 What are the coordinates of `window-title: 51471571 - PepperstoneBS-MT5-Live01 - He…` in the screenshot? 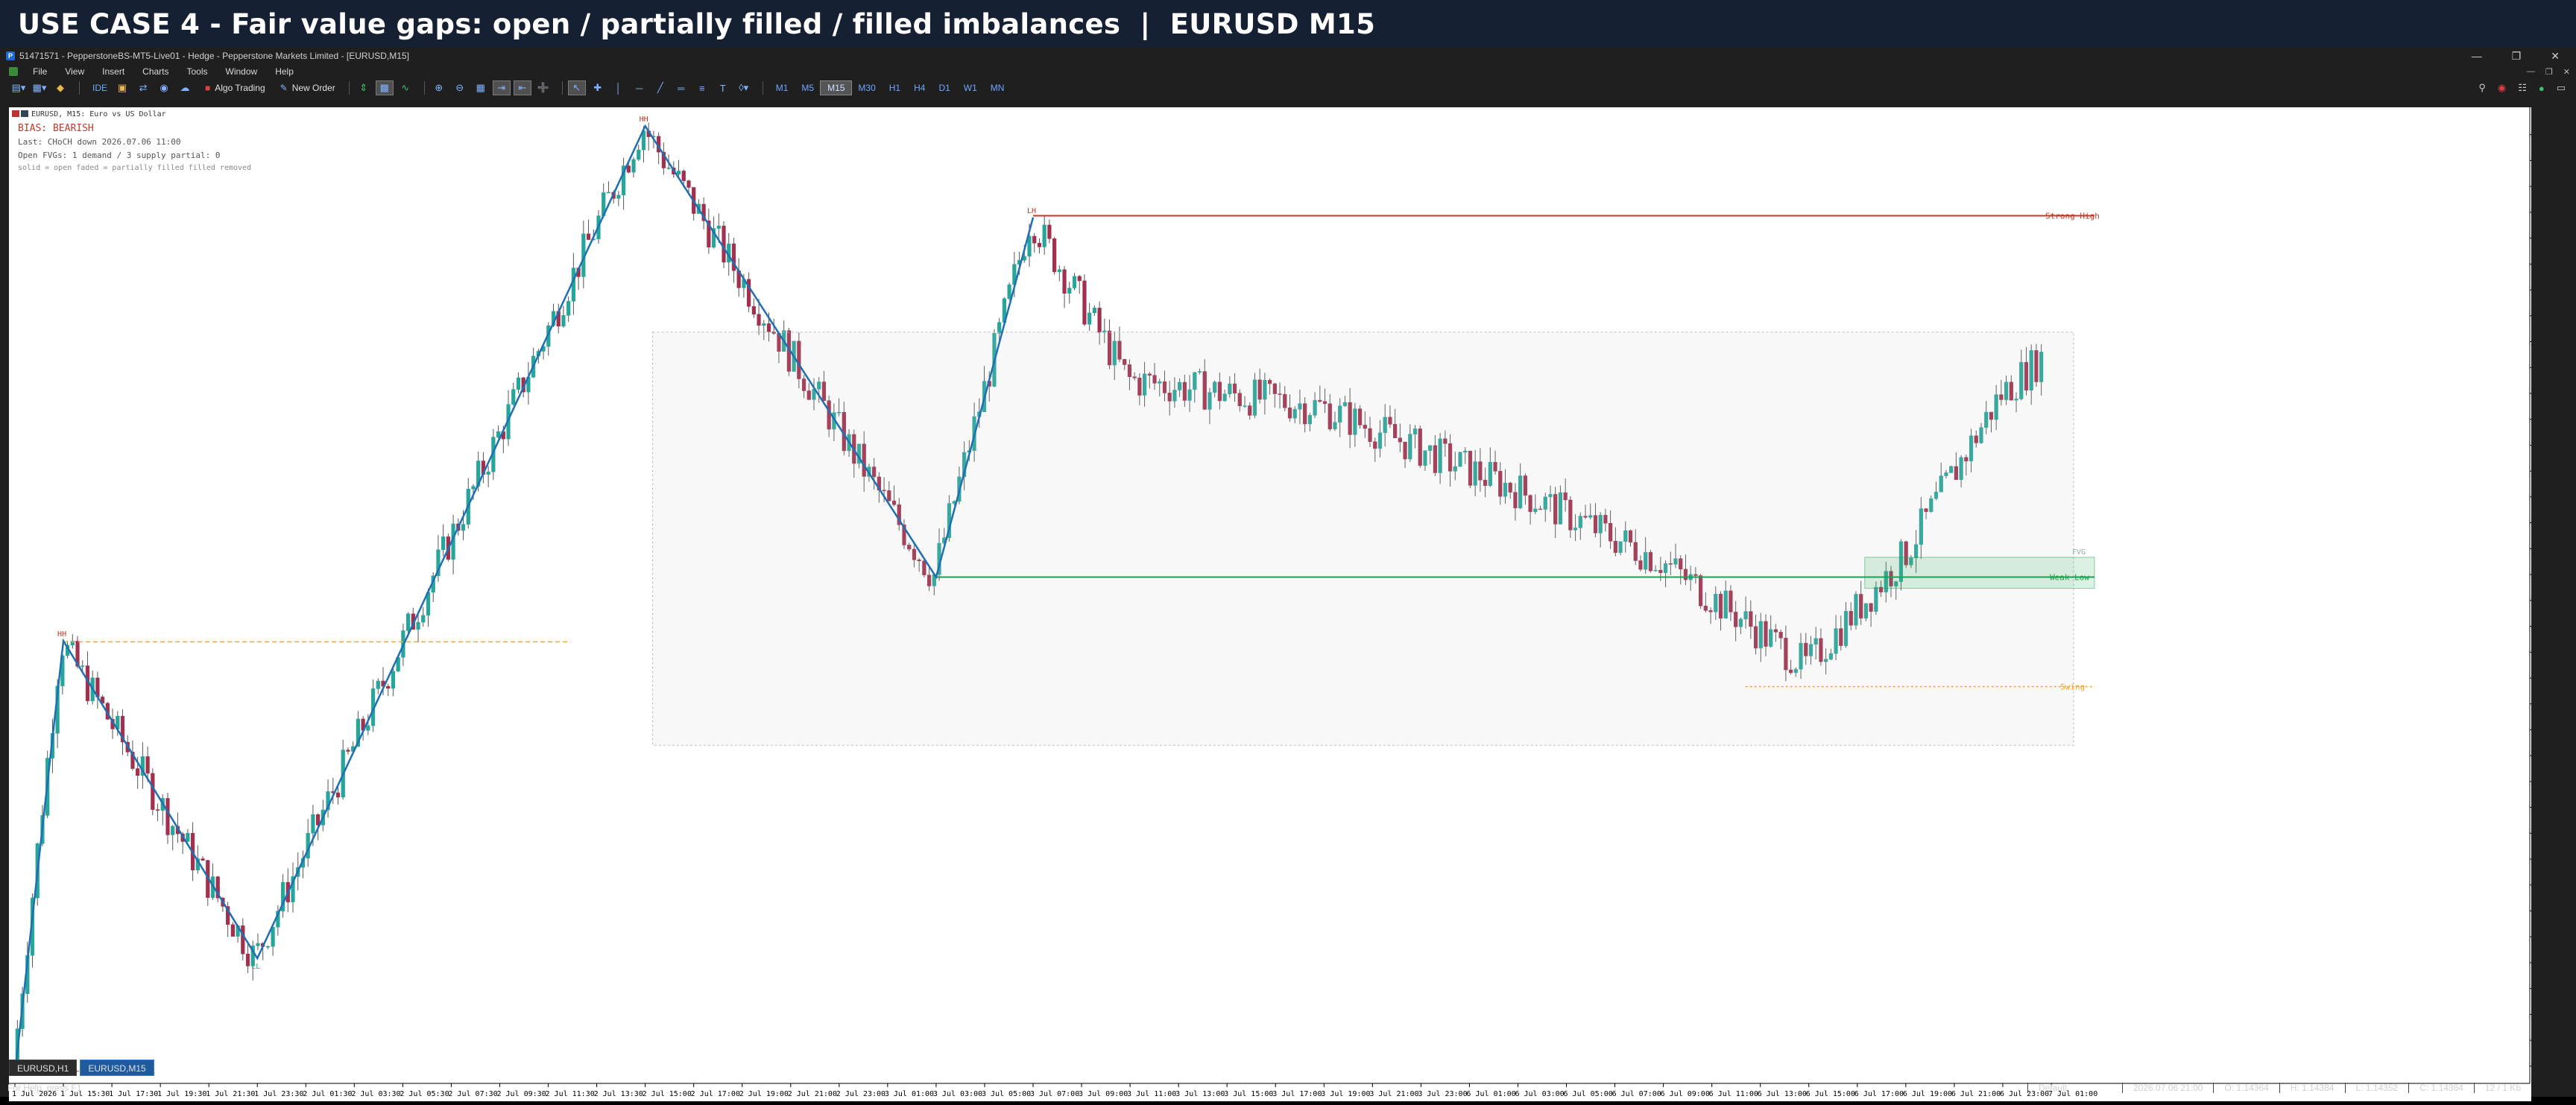 It's located at (214, 56).